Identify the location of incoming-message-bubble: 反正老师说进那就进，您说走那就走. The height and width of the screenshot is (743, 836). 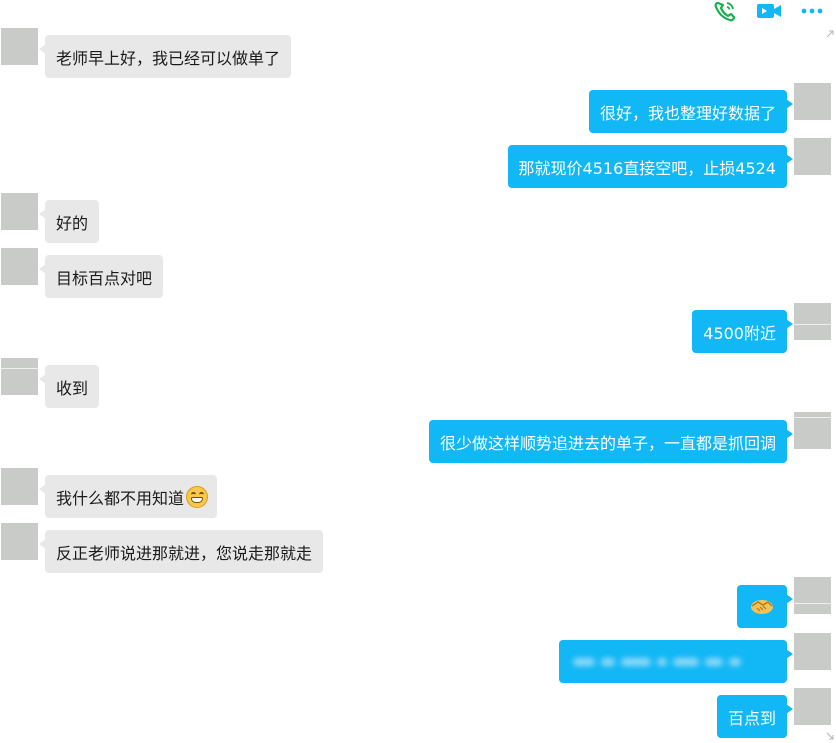
(181, 551).